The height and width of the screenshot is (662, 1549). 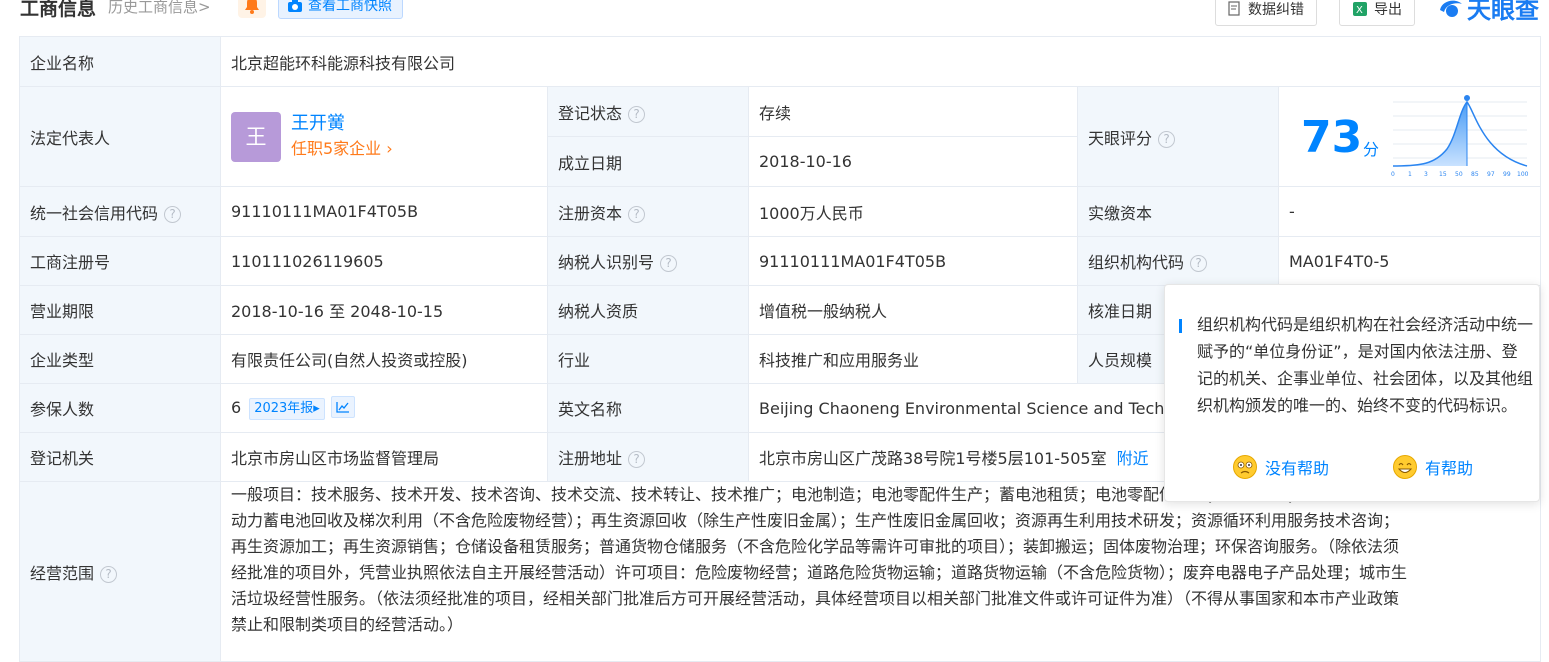 I want to click on logo-icon, so click(x=1451, y=8).